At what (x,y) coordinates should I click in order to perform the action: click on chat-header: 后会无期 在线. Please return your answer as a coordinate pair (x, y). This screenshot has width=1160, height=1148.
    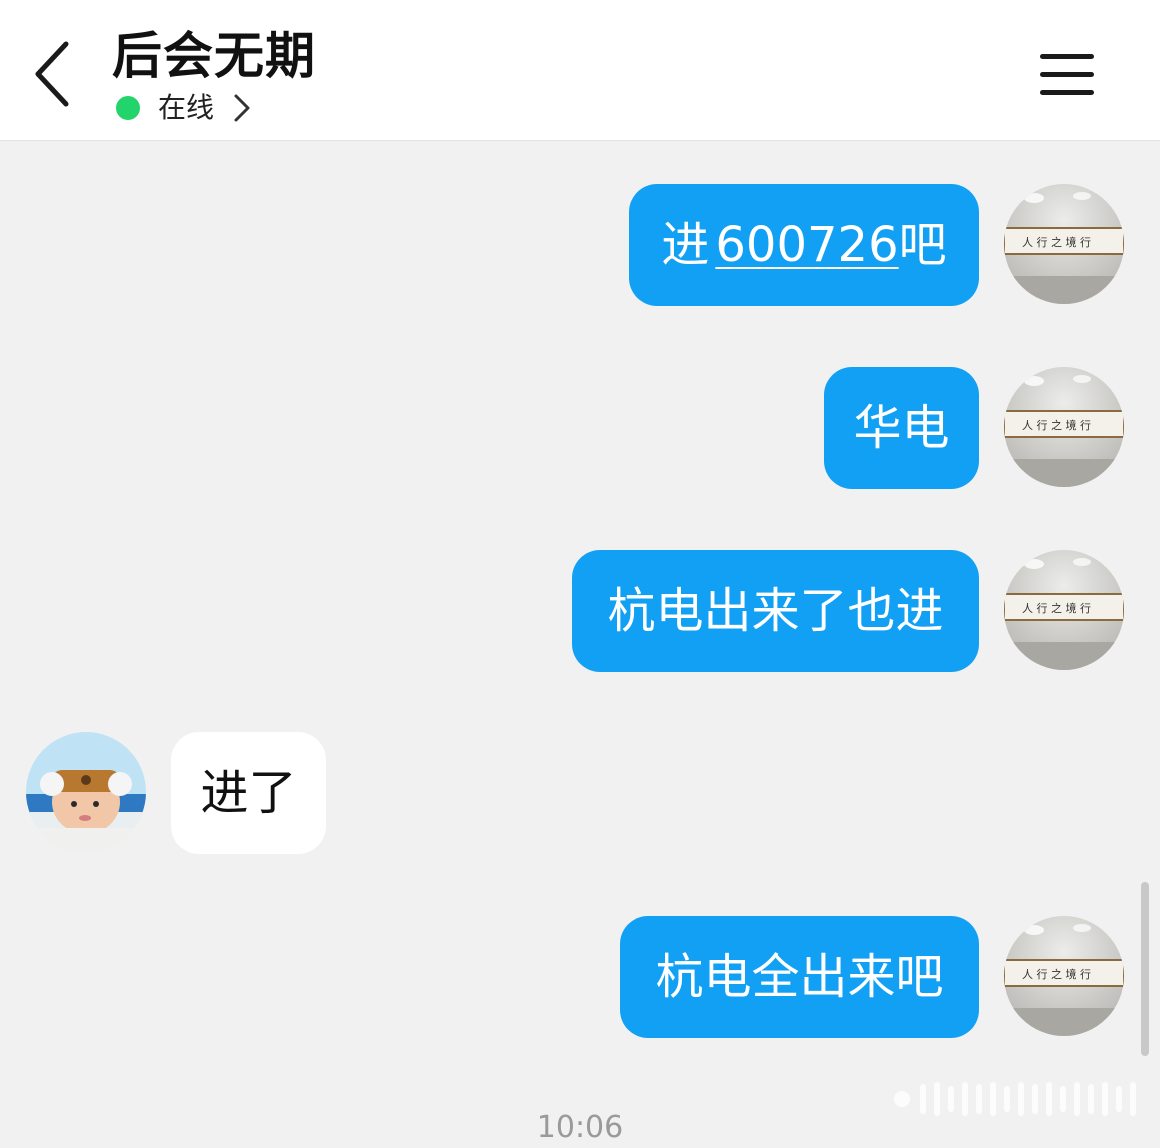
    Looking at the image, I should click on (580, 70).